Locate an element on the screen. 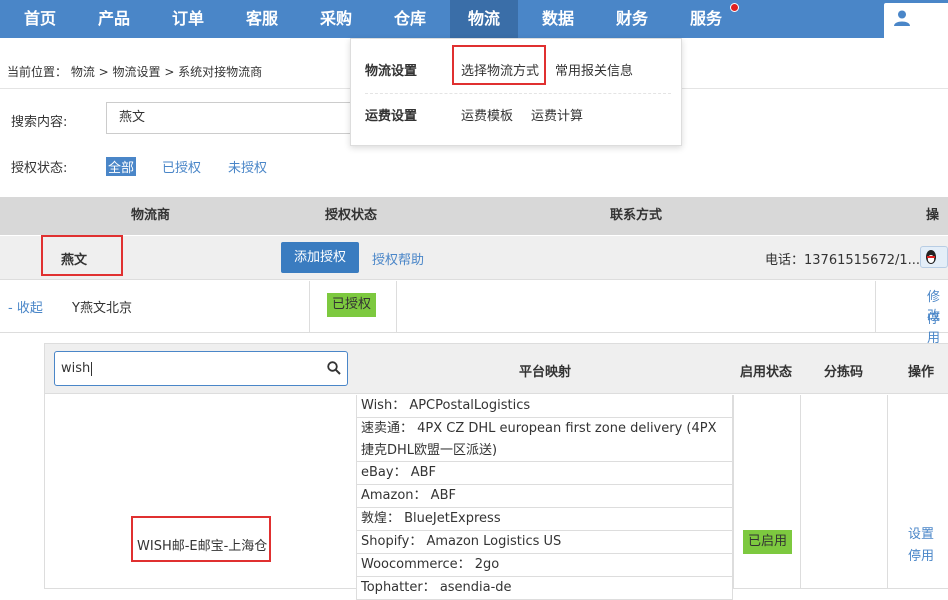 The width and height of the screenshot is (948, 600). mapping-row: eBay： ABF is located at coordinates (544, 473).